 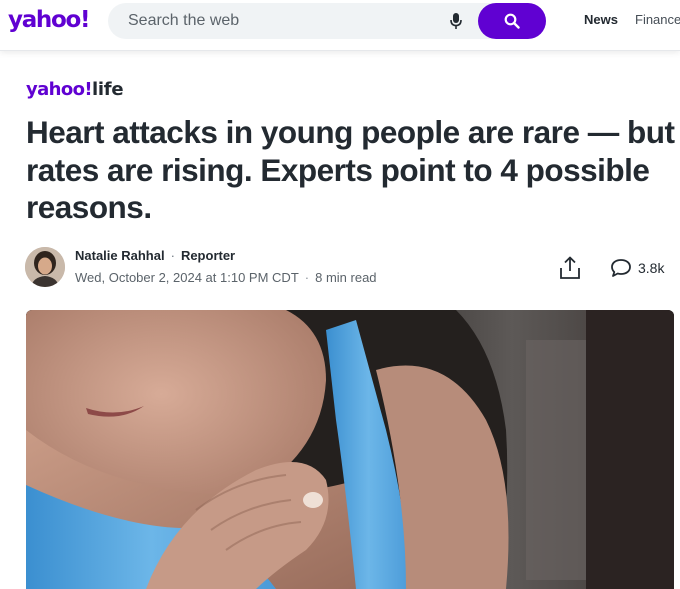 I want to click on author-byline: Natalie Rahhal · Reporter, so click(x=155, y=255).